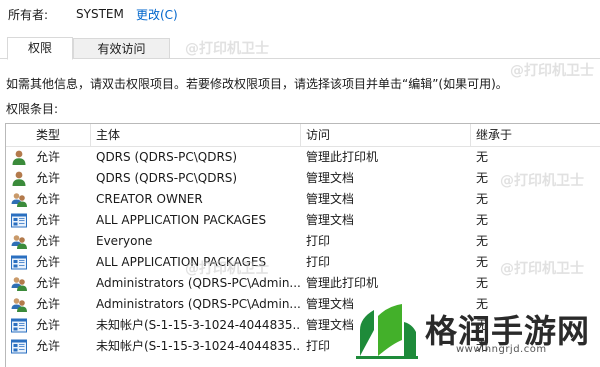 This screenshot has width=600, height=367. What do you see at coordinates (303, 220) in the screenshot?
I see `table-row: 允许 ALL APPLICATION PACKAGES 管理文档 无` at bounding box center [303, 220].